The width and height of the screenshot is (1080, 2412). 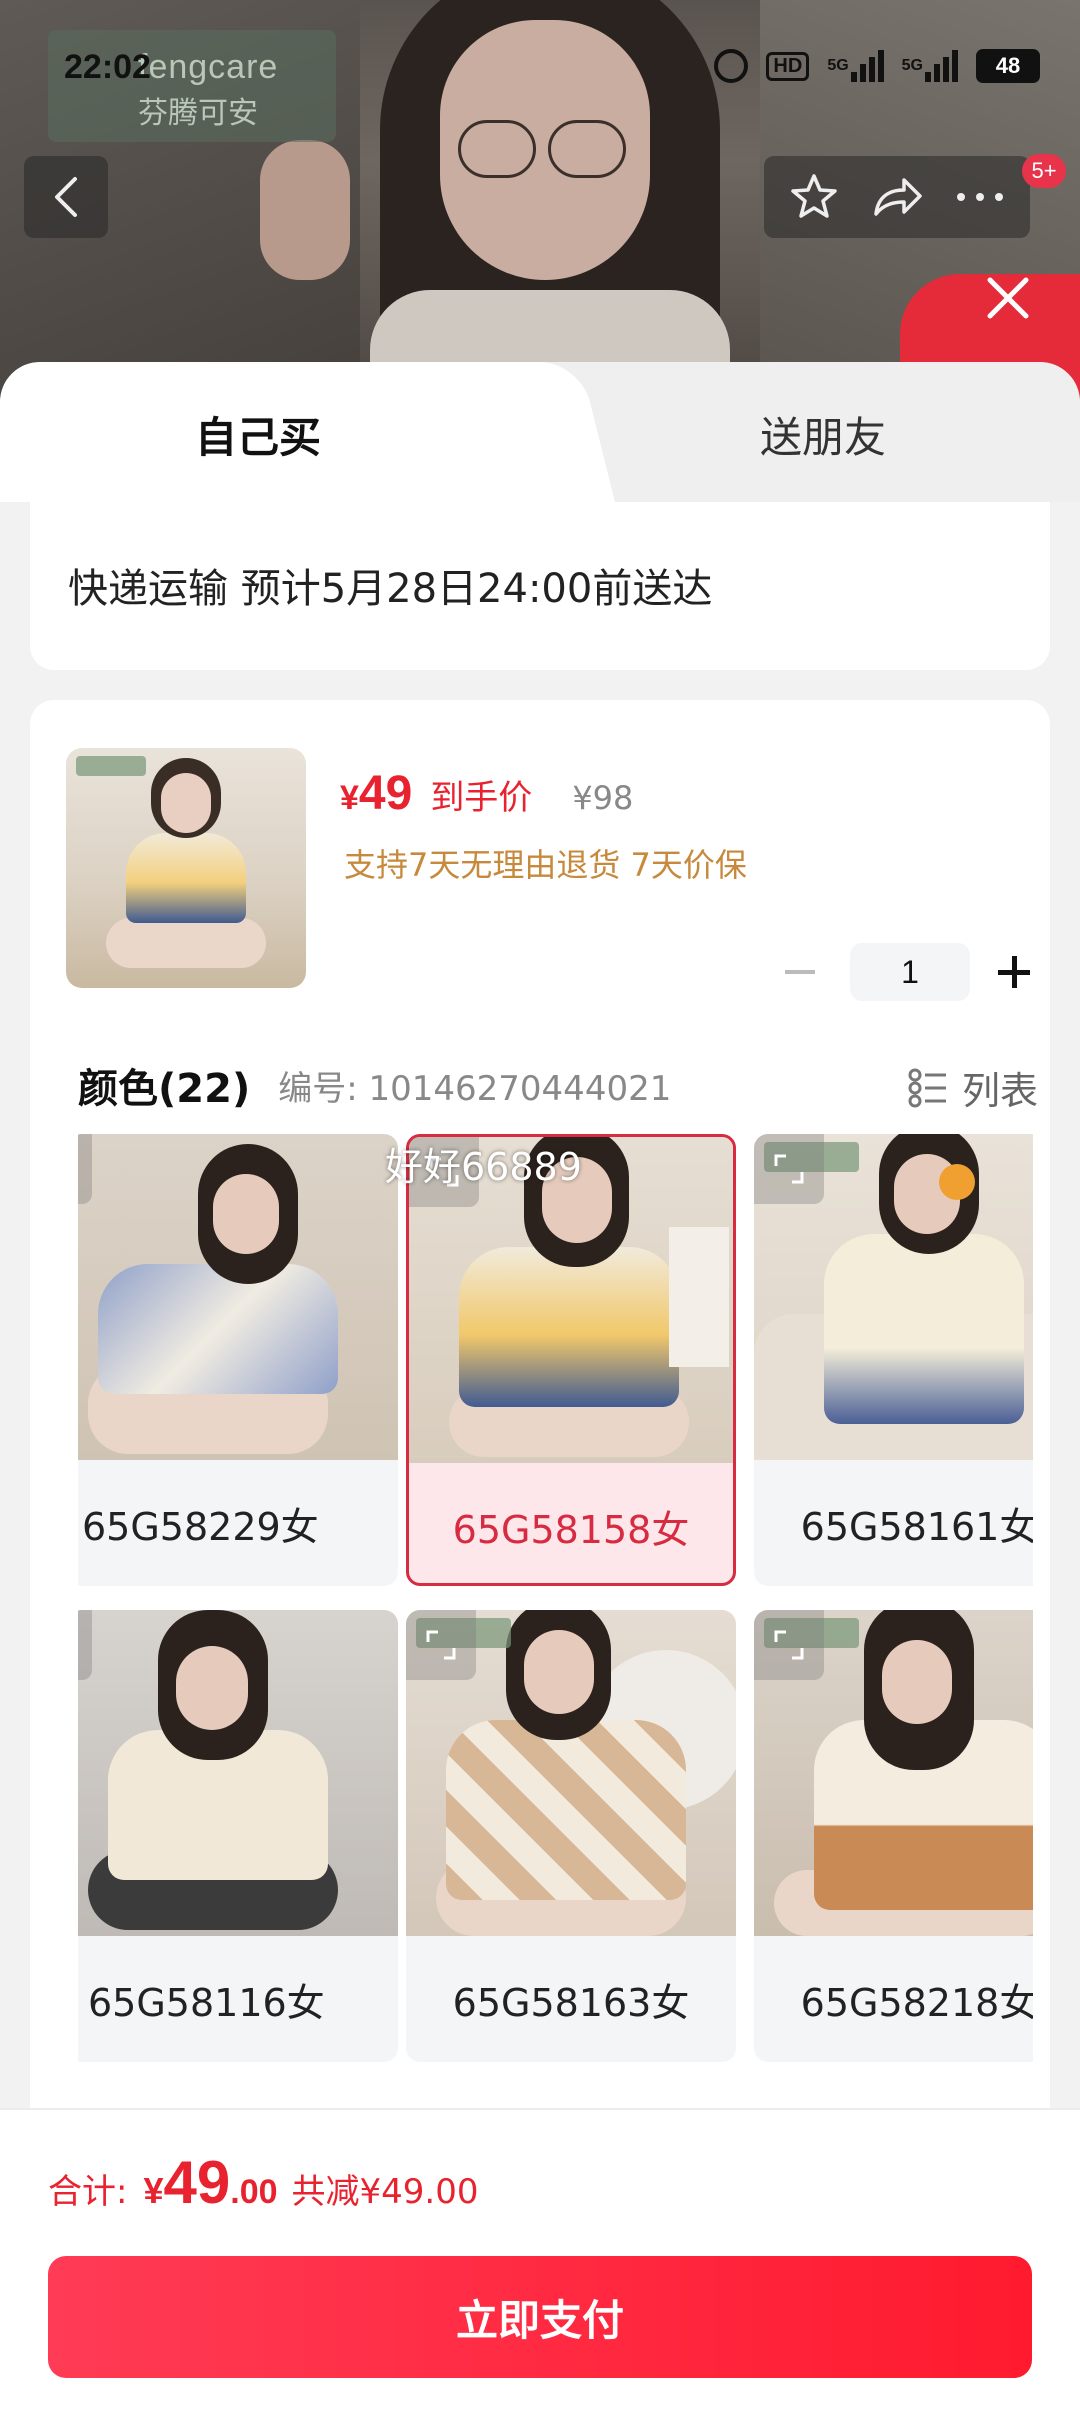 I want to click on alarm-icon, so click(x=731, y=66).